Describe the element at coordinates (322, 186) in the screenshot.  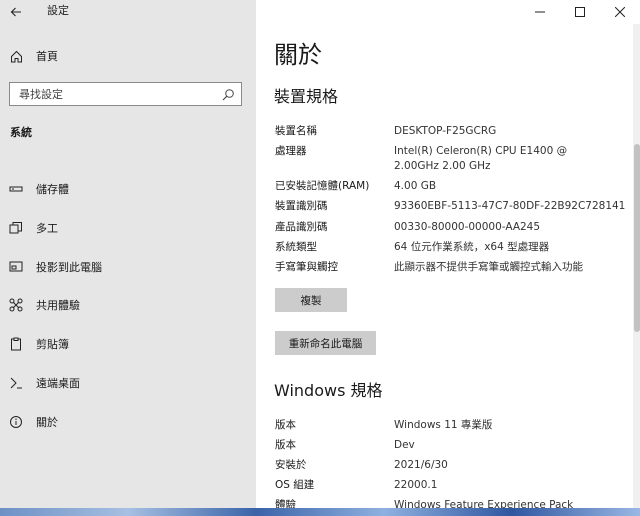
I see `spec-label: 已安裝記憶體(RAM)` at that location.